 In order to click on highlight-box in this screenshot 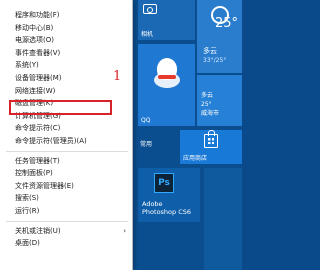, I will do `click(60, 107)`.